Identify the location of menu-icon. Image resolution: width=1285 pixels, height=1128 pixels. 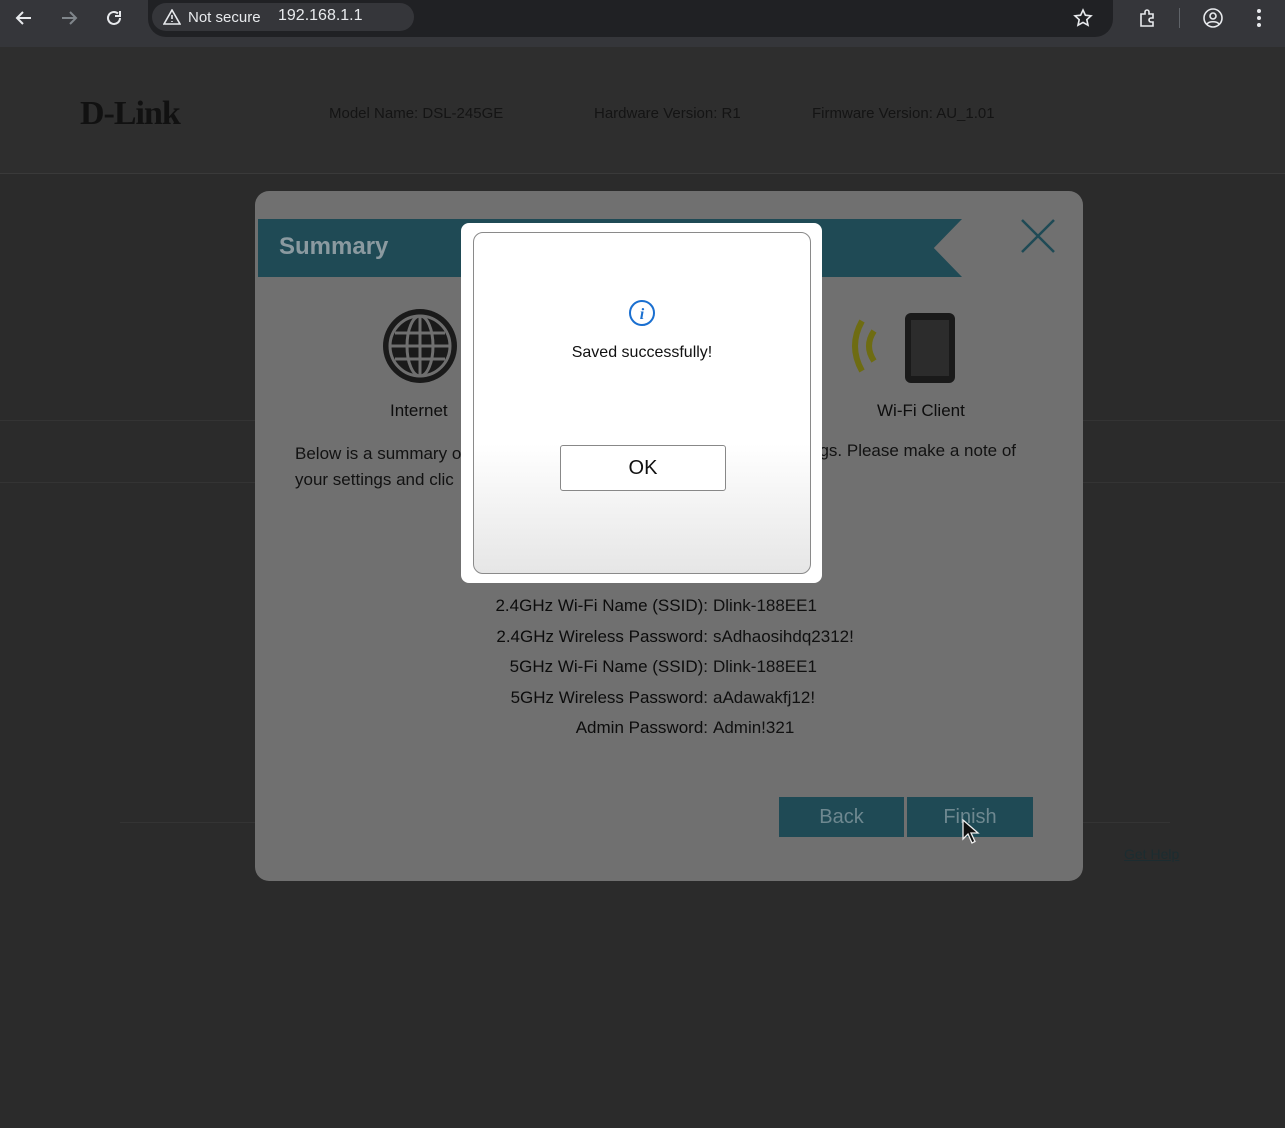
(1259, 18).